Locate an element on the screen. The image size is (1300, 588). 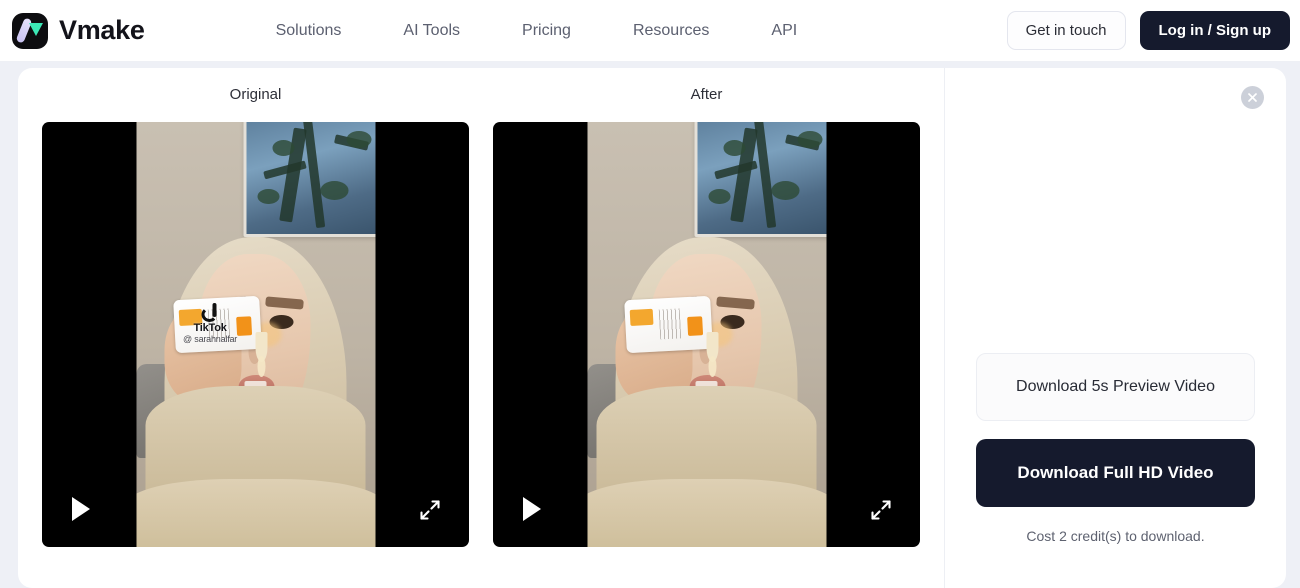
comparison-labels: Original After is located at coordinates (481, 99).